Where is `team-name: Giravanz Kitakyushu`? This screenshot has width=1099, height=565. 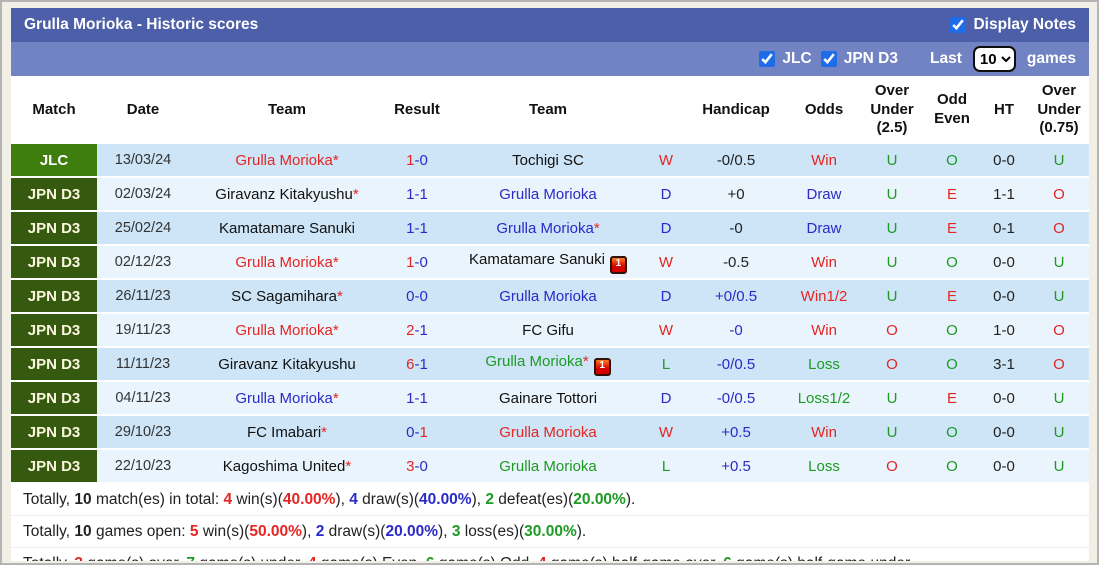
team-name: Giravanz Kitakyushu is located at coordinates (287, 364).